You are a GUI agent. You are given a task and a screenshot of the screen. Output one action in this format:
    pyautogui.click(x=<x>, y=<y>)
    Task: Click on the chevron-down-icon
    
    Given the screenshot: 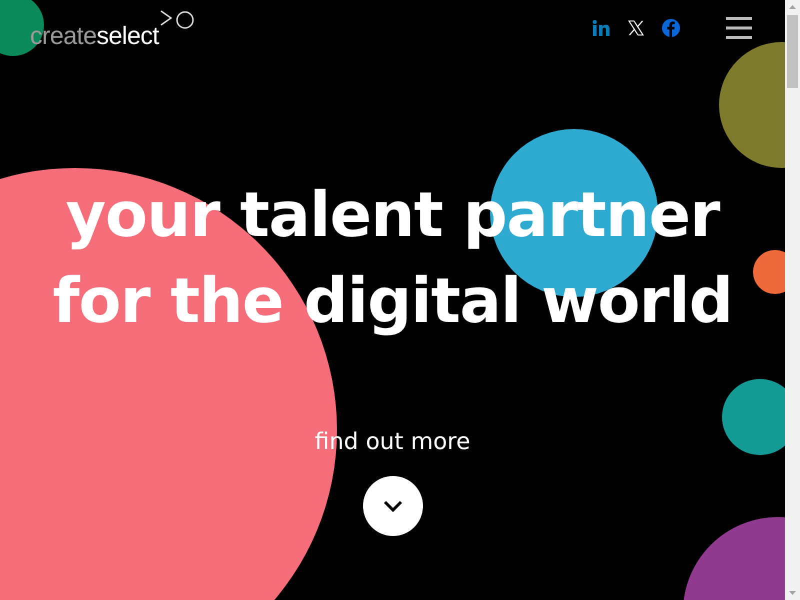 What is the action you would take?
    pyautogui.click(x=393, y=506)
    